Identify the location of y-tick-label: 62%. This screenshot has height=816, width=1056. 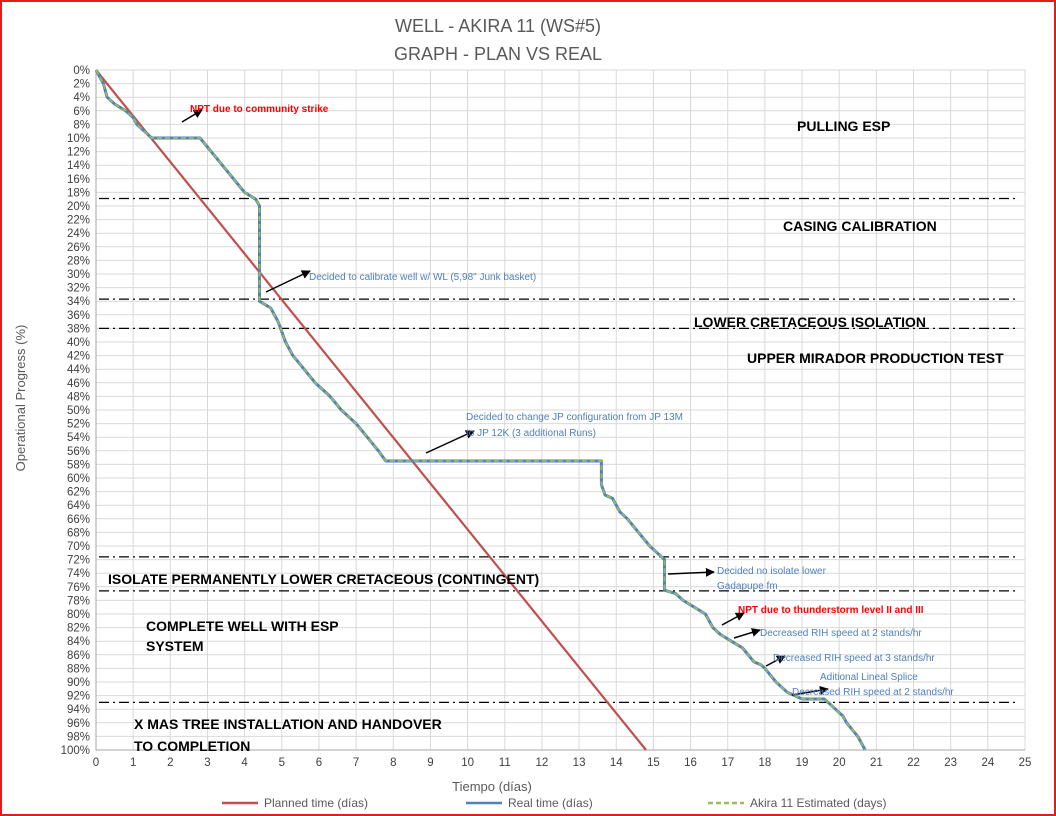
(78, 493).